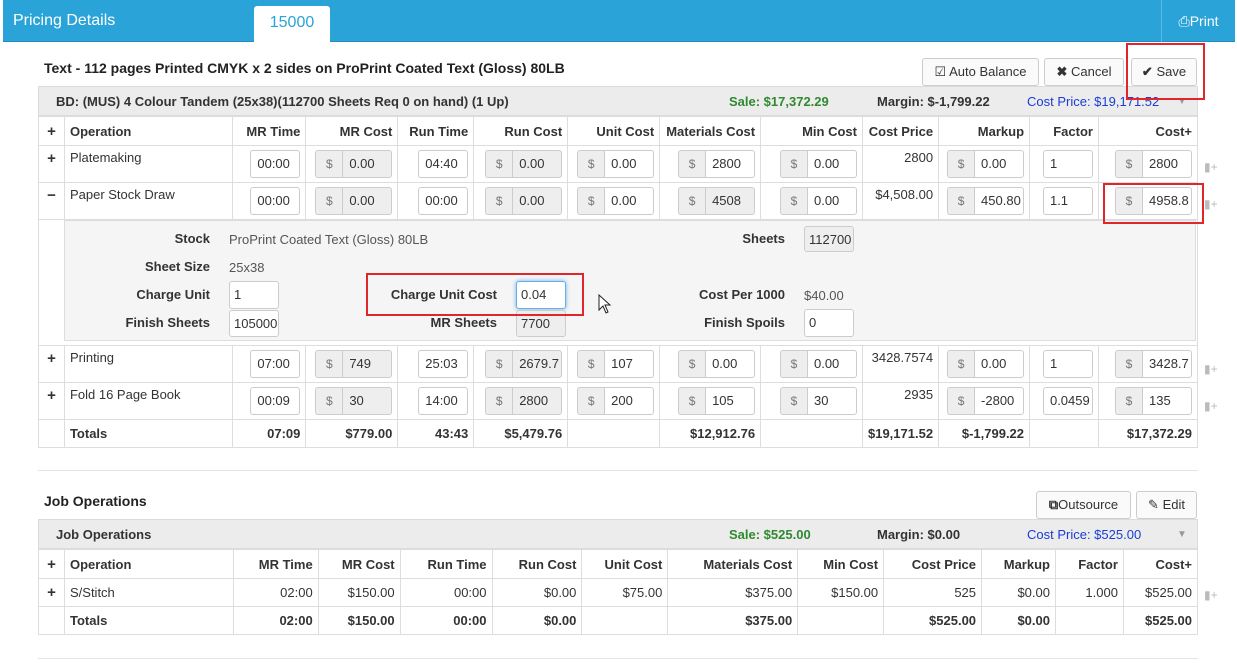 This screenshot has height=663, width=1237. I want to click on run-time-input: 00:00, so click(443, 201).